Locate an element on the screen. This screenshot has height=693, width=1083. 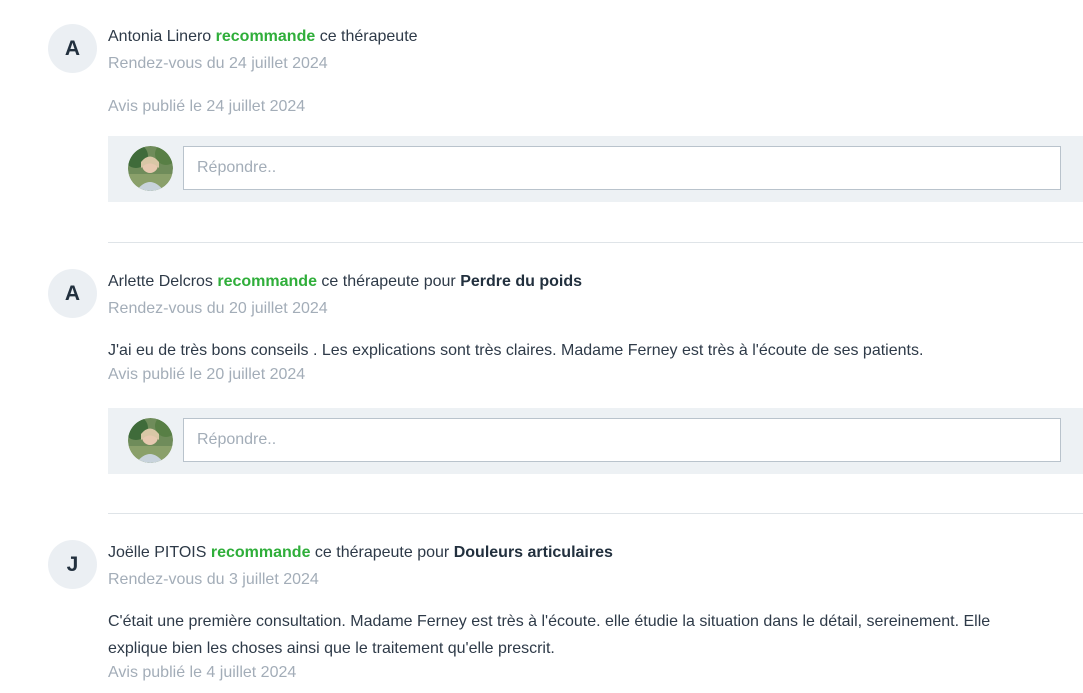
appointment-date: Rendez-vous du 20 juillet 2024 is located at coordinates (218, 308).